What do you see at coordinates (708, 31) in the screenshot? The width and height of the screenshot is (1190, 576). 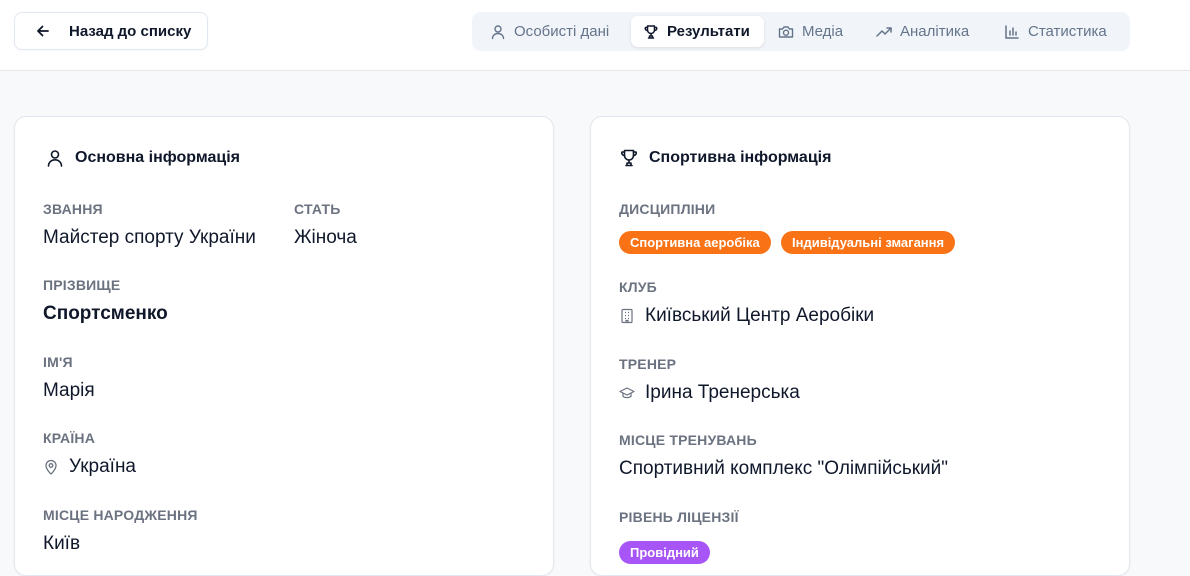 I see `tab-label: Результати` at bounding box center [708, 31].